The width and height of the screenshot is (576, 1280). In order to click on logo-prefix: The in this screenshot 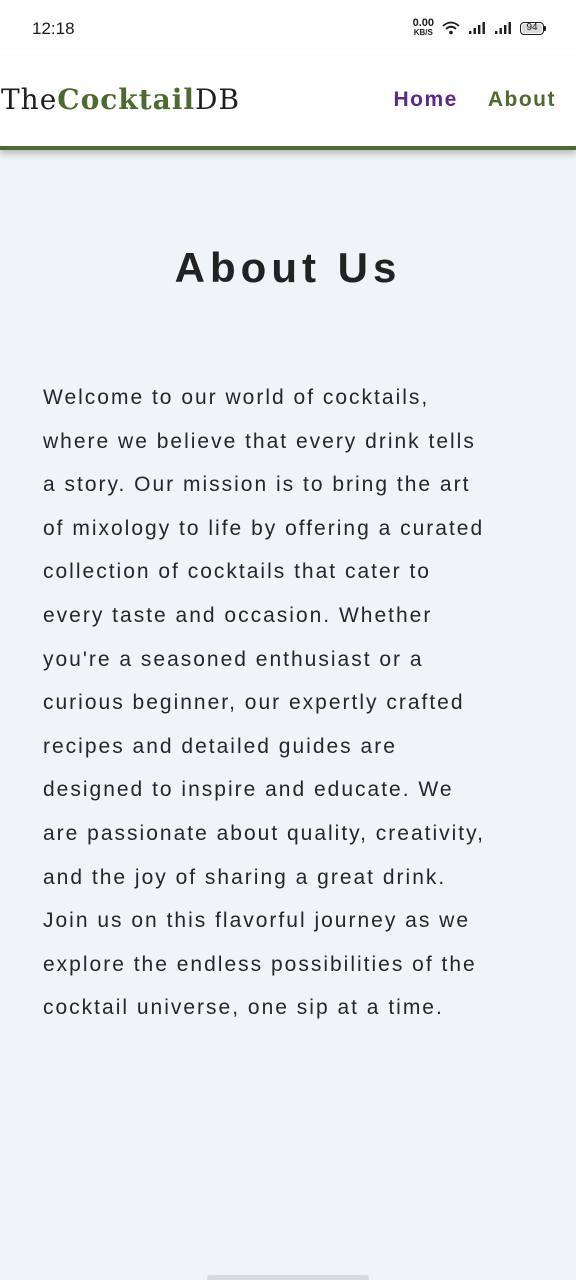, I will do `click(29, 99)`.